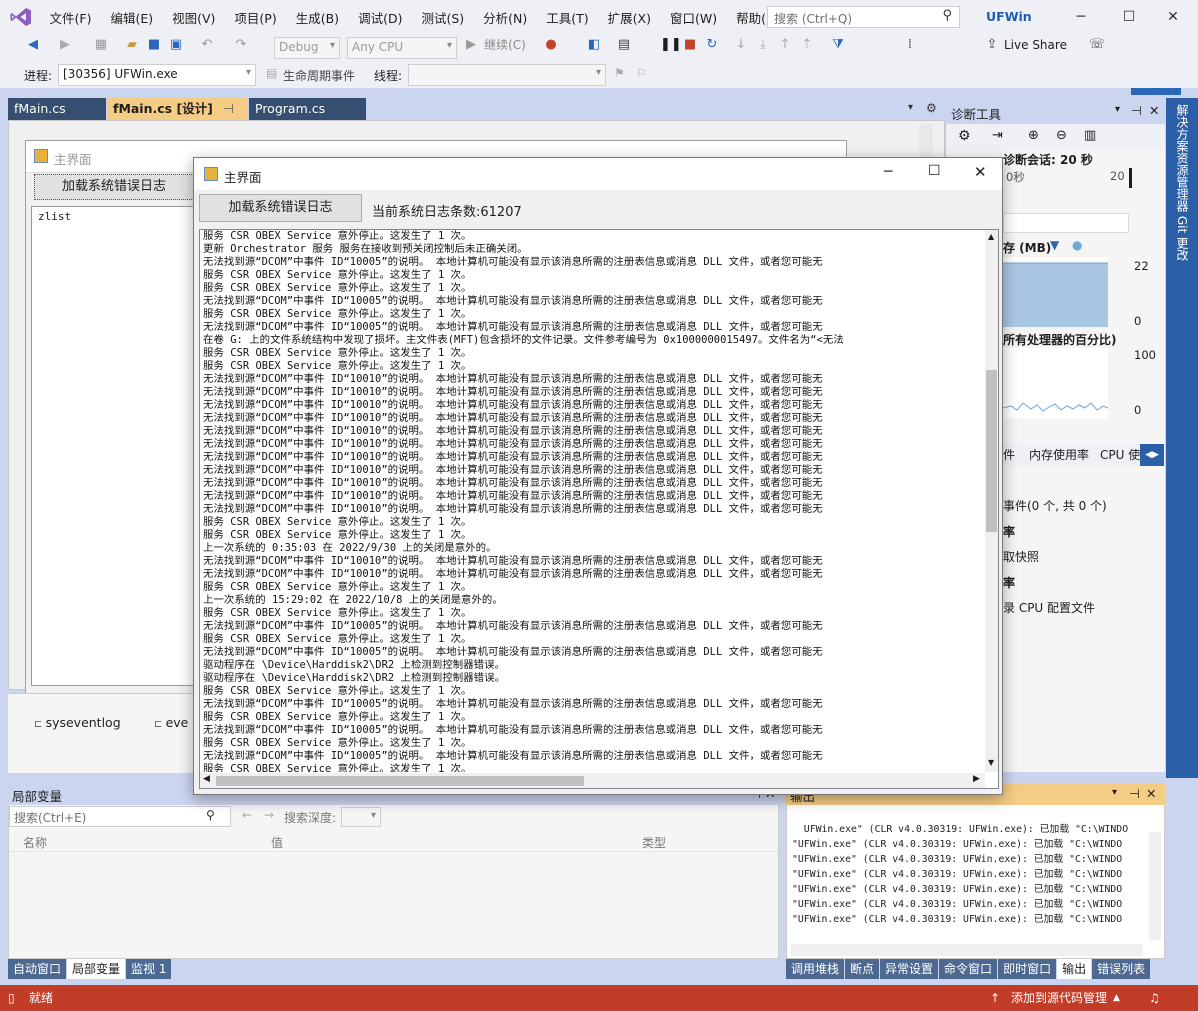 This screenshot has width=1198, height=1011. What do you see at coordinates (1154, 998) in the screenshot?
I see `notifications-icon: ♫` at bounding box center [1154, 998].